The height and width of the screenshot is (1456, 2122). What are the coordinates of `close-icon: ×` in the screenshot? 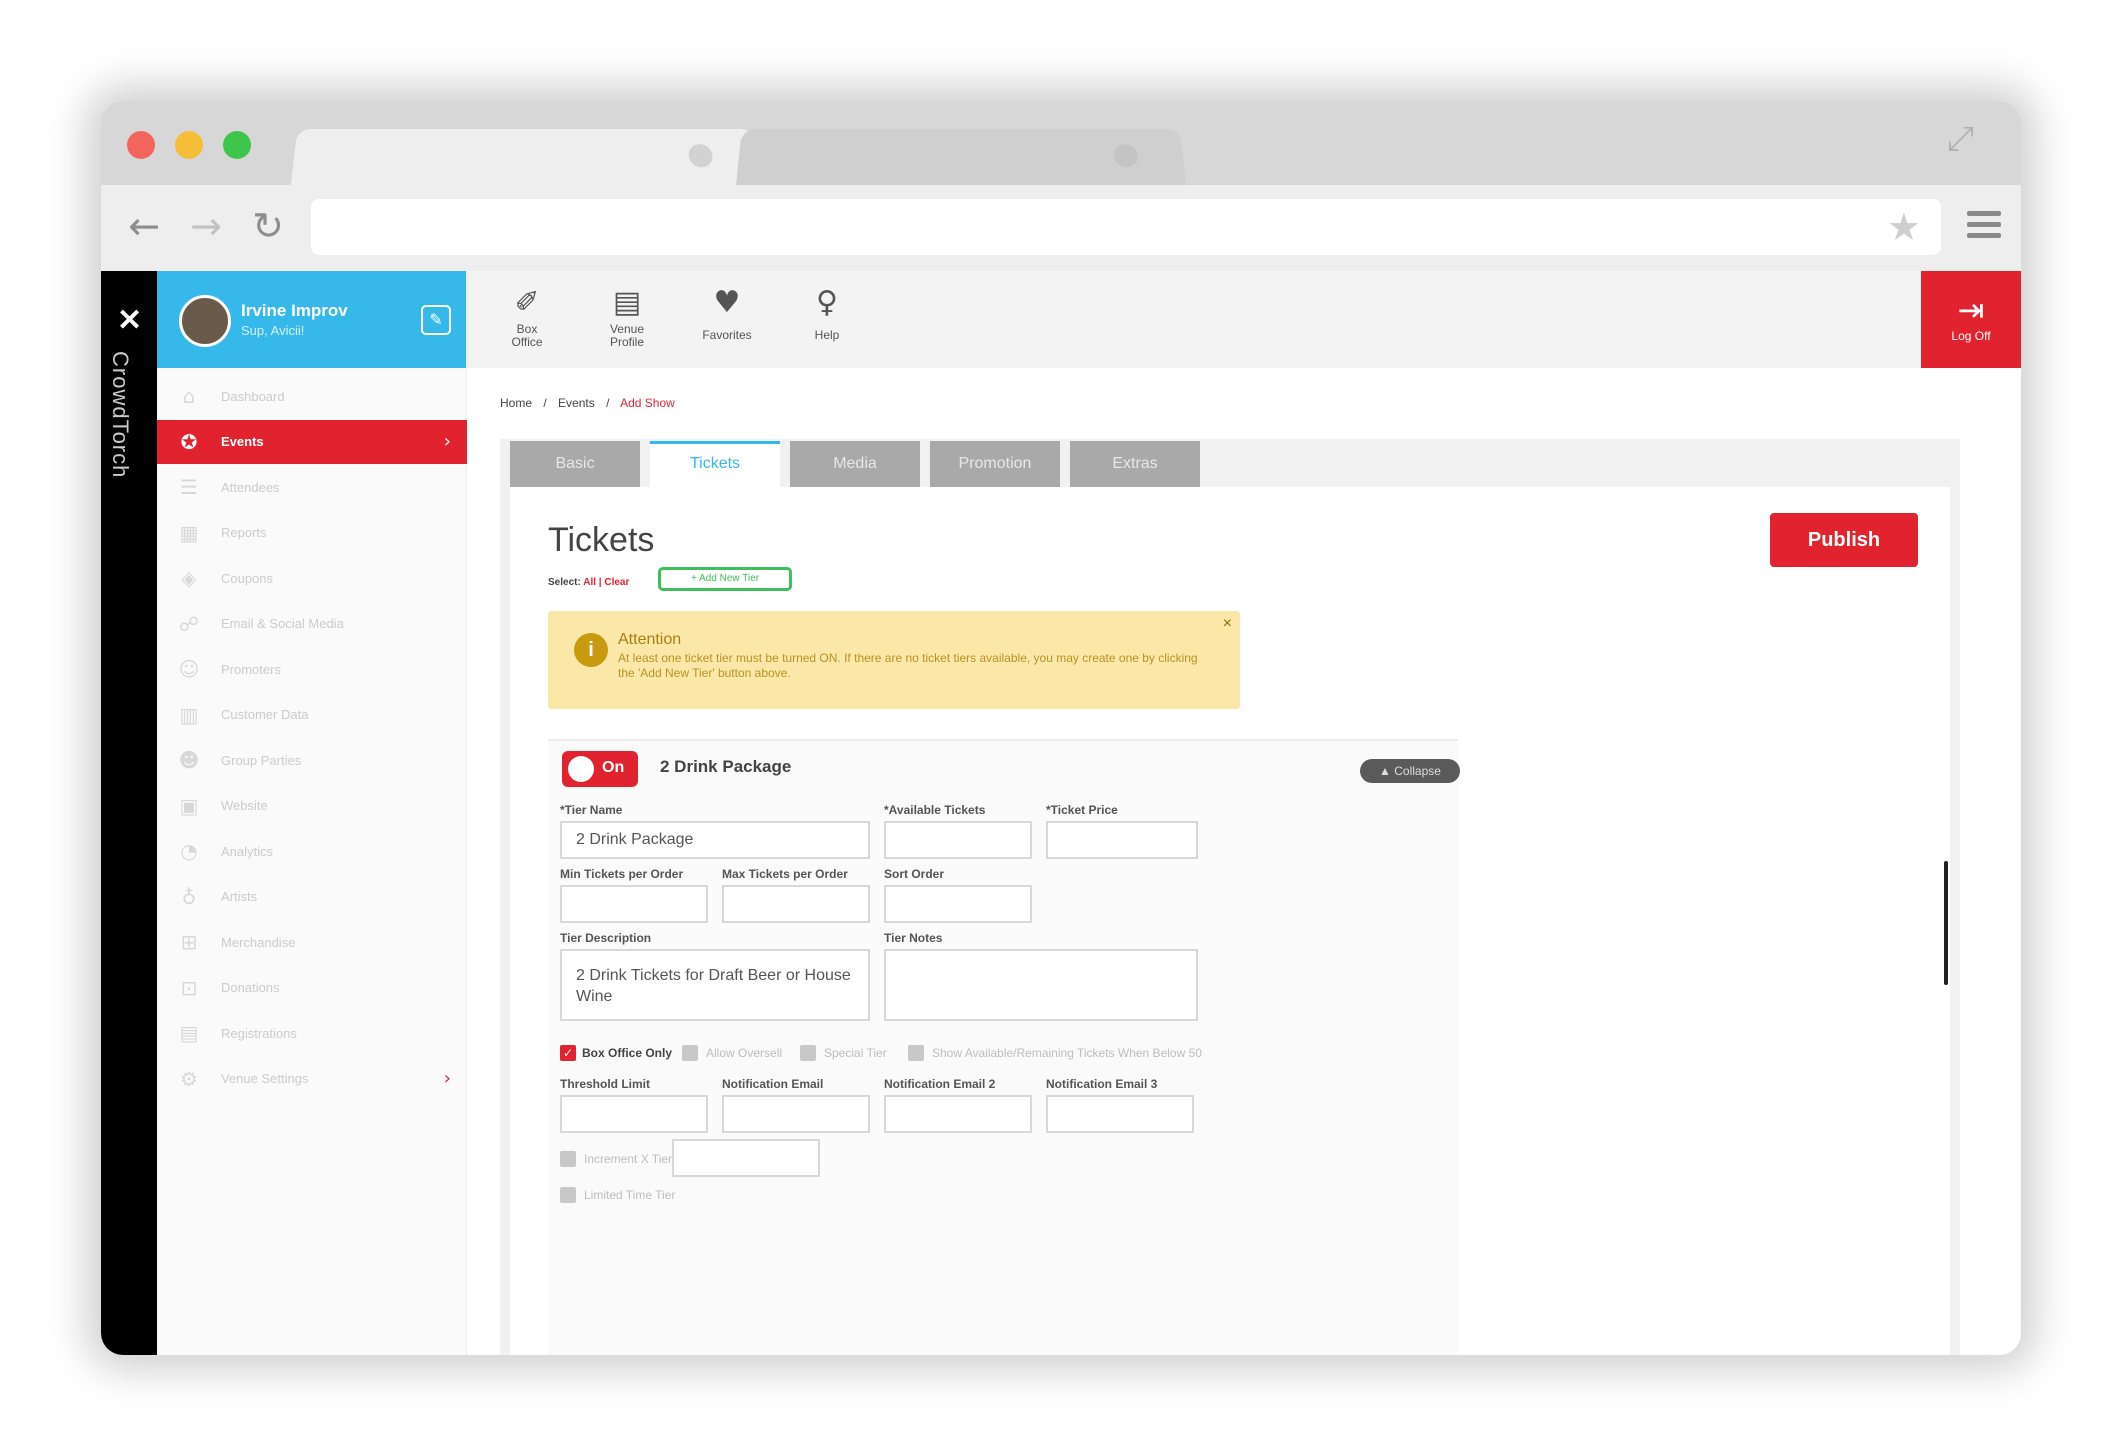 It's located at (1227, 624).